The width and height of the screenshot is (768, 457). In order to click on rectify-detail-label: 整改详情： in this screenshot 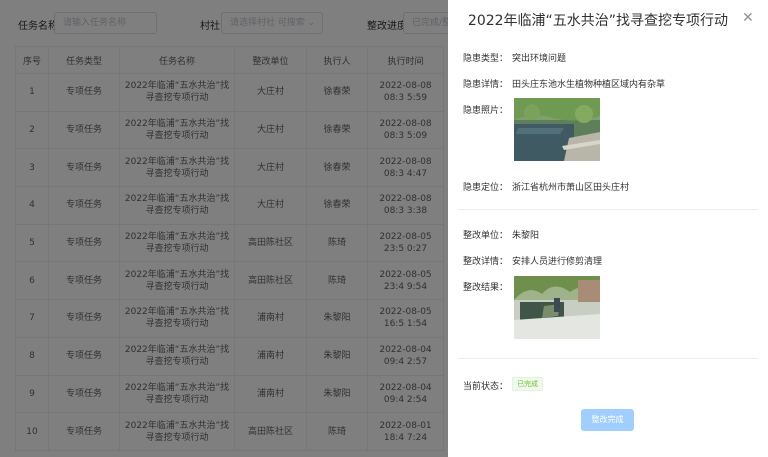, I will do `click(486, 262)`.